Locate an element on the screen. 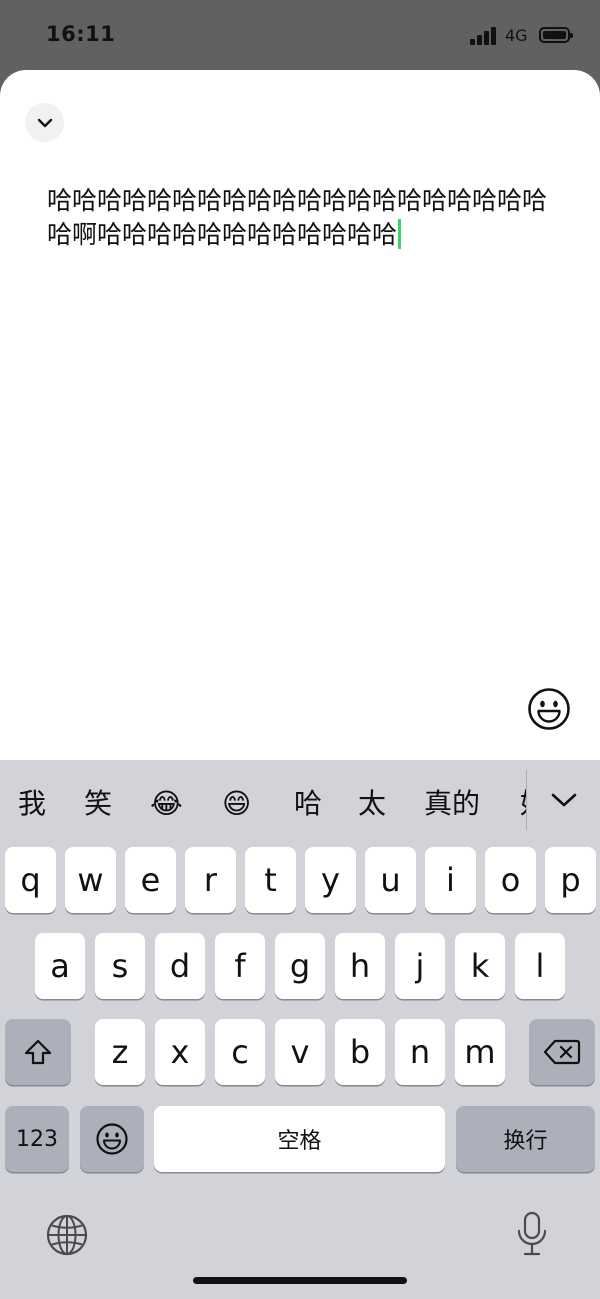 The height and width of the screenshot is (1299, 600). key-l: l is located at coordinates (540, 966).